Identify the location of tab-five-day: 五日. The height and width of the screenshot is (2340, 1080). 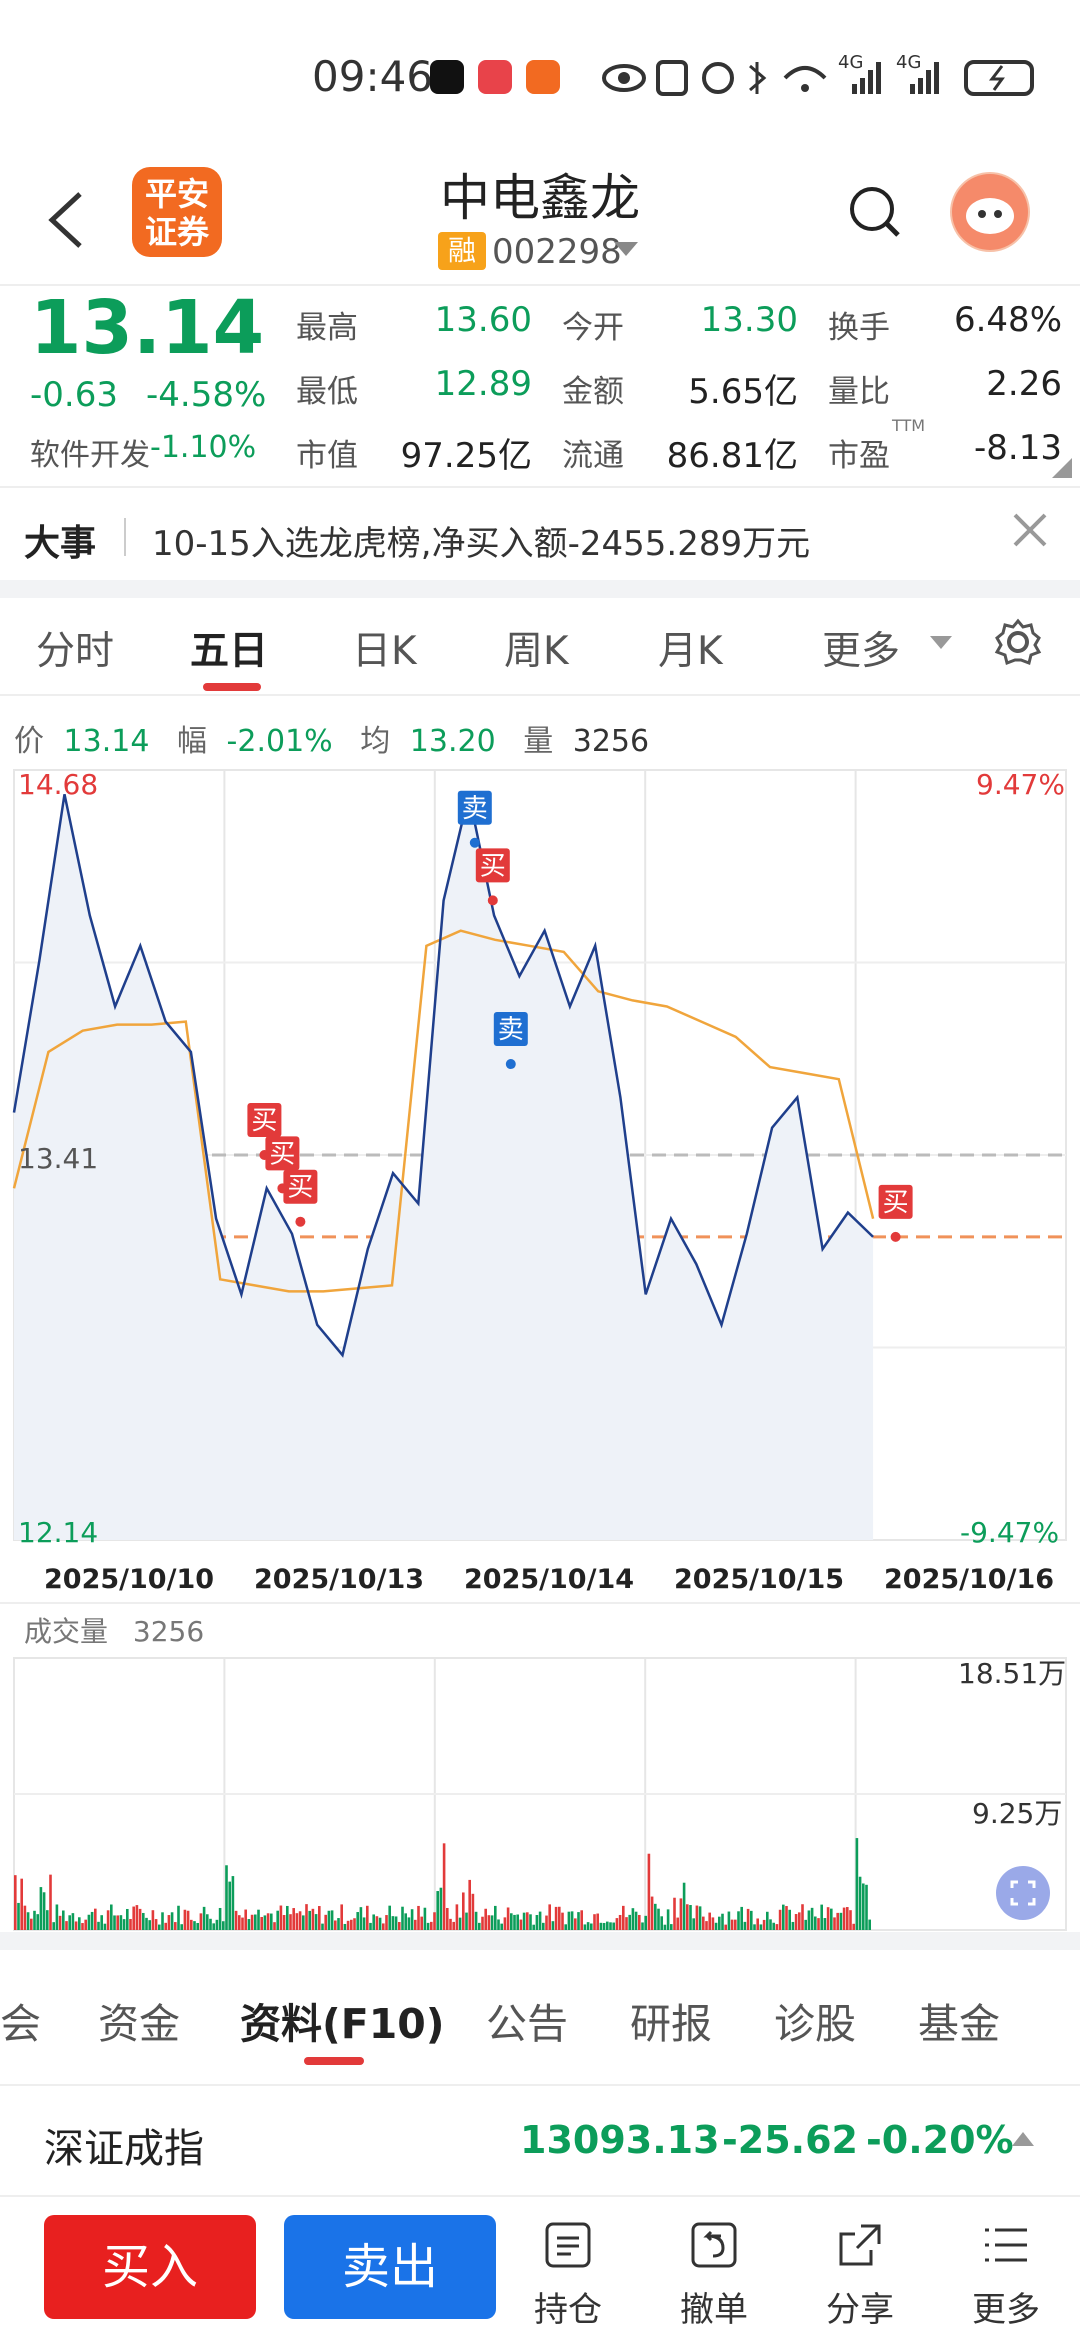
(229, 648).